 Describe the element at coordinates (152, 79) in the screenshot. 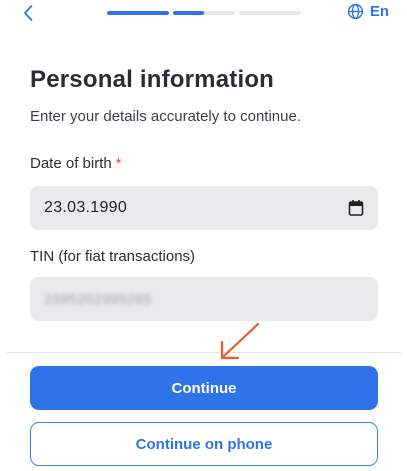

I see `page-title: Personal information` at that location.